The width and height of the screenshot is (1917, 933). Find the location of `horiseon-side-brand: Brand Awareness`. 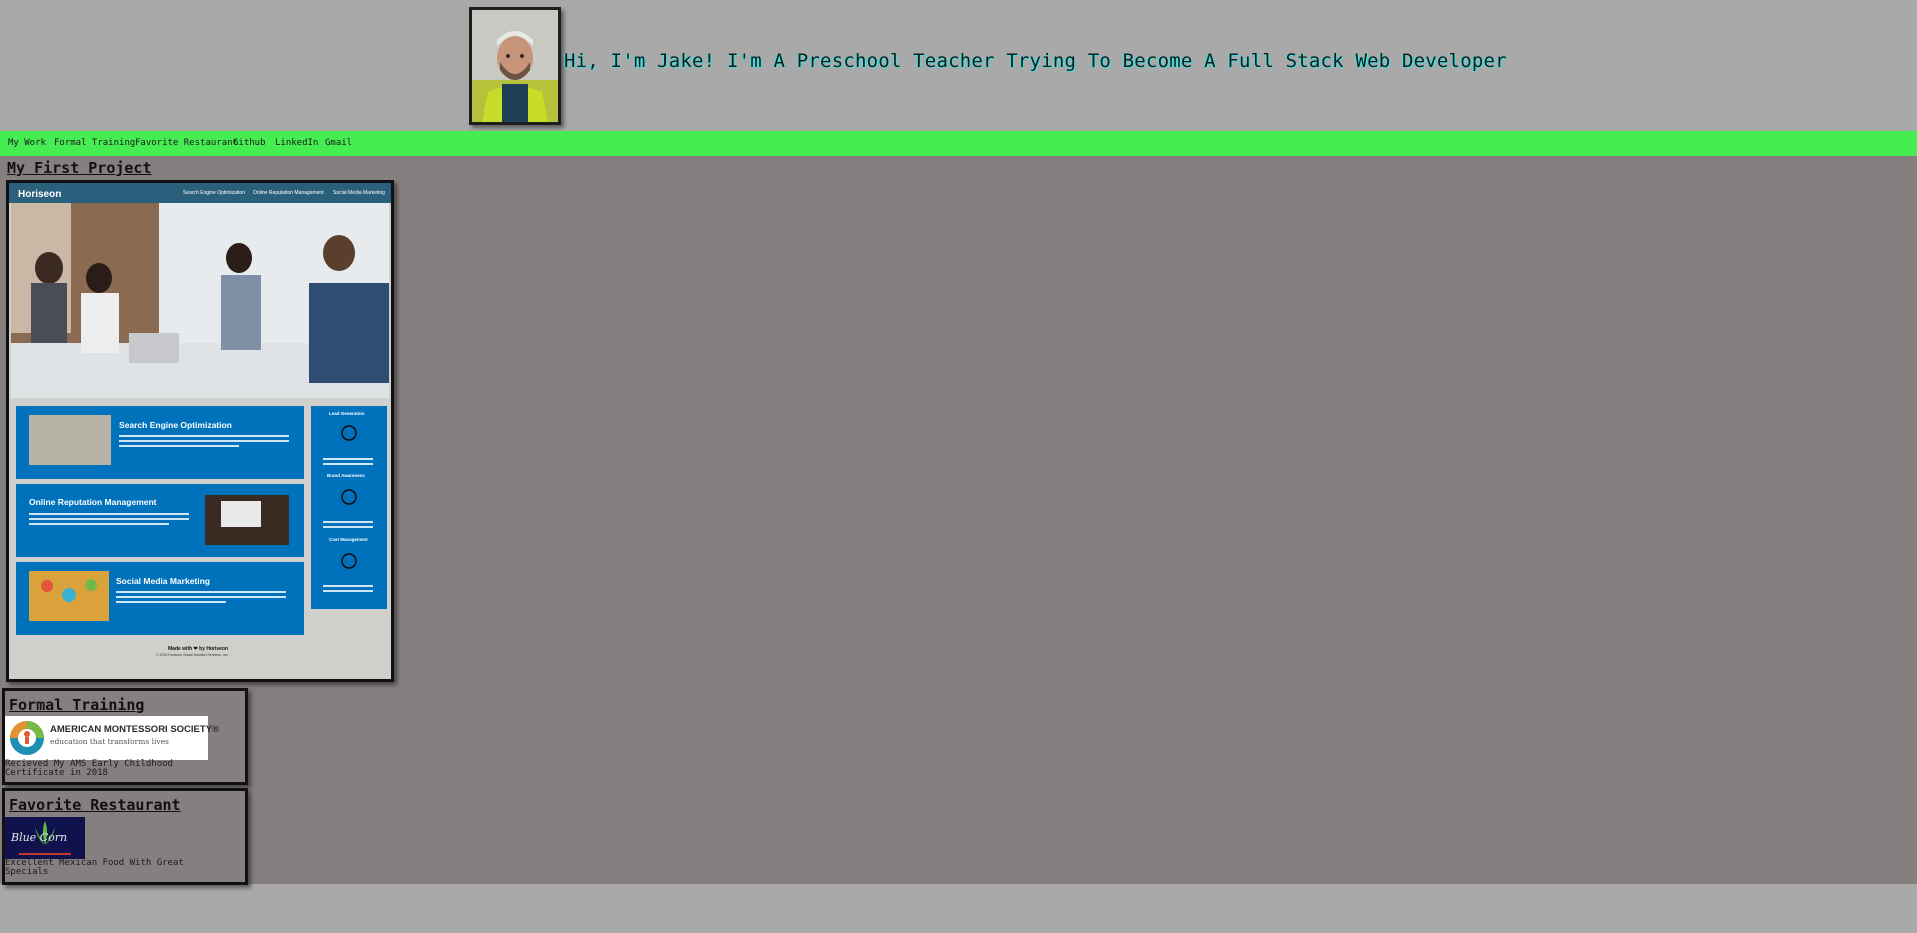

horiseon-side-brand: Brand Awareness is located at coordinates (346, 475).